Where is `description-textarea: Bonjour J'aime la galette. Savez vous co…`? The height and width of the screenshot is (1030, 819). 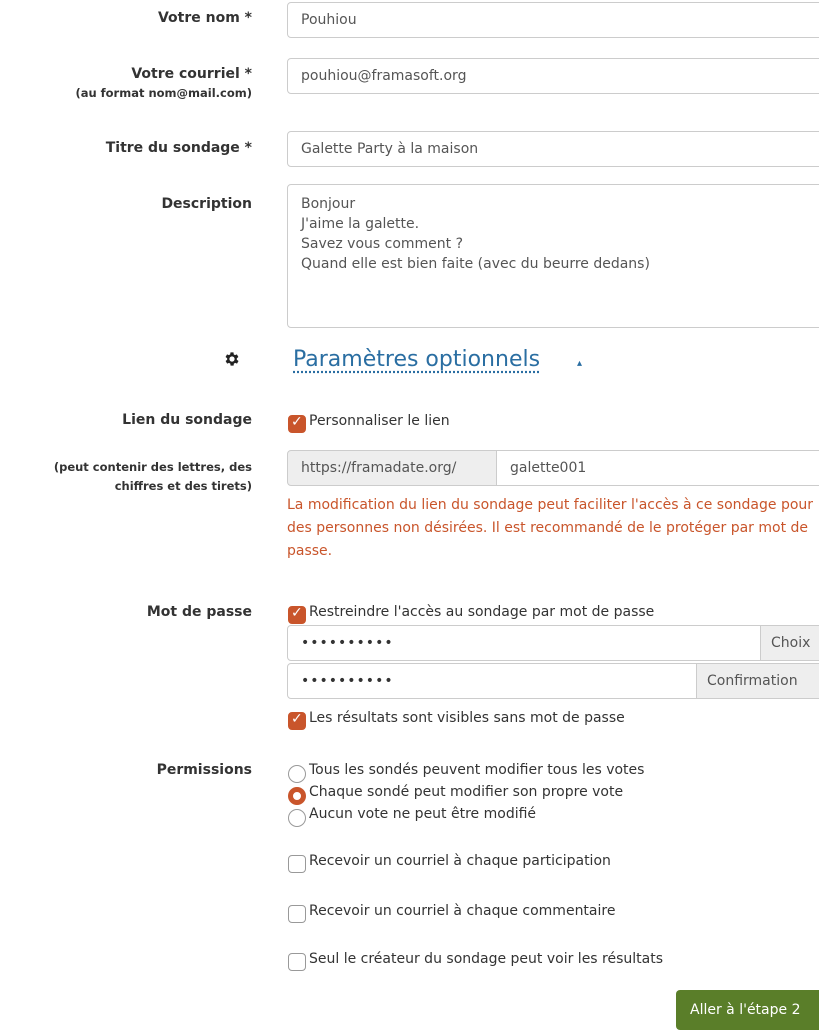 description-textarea: Bonjour J'aime la galette. Savez vous co… is located at coordinates (553, 256).